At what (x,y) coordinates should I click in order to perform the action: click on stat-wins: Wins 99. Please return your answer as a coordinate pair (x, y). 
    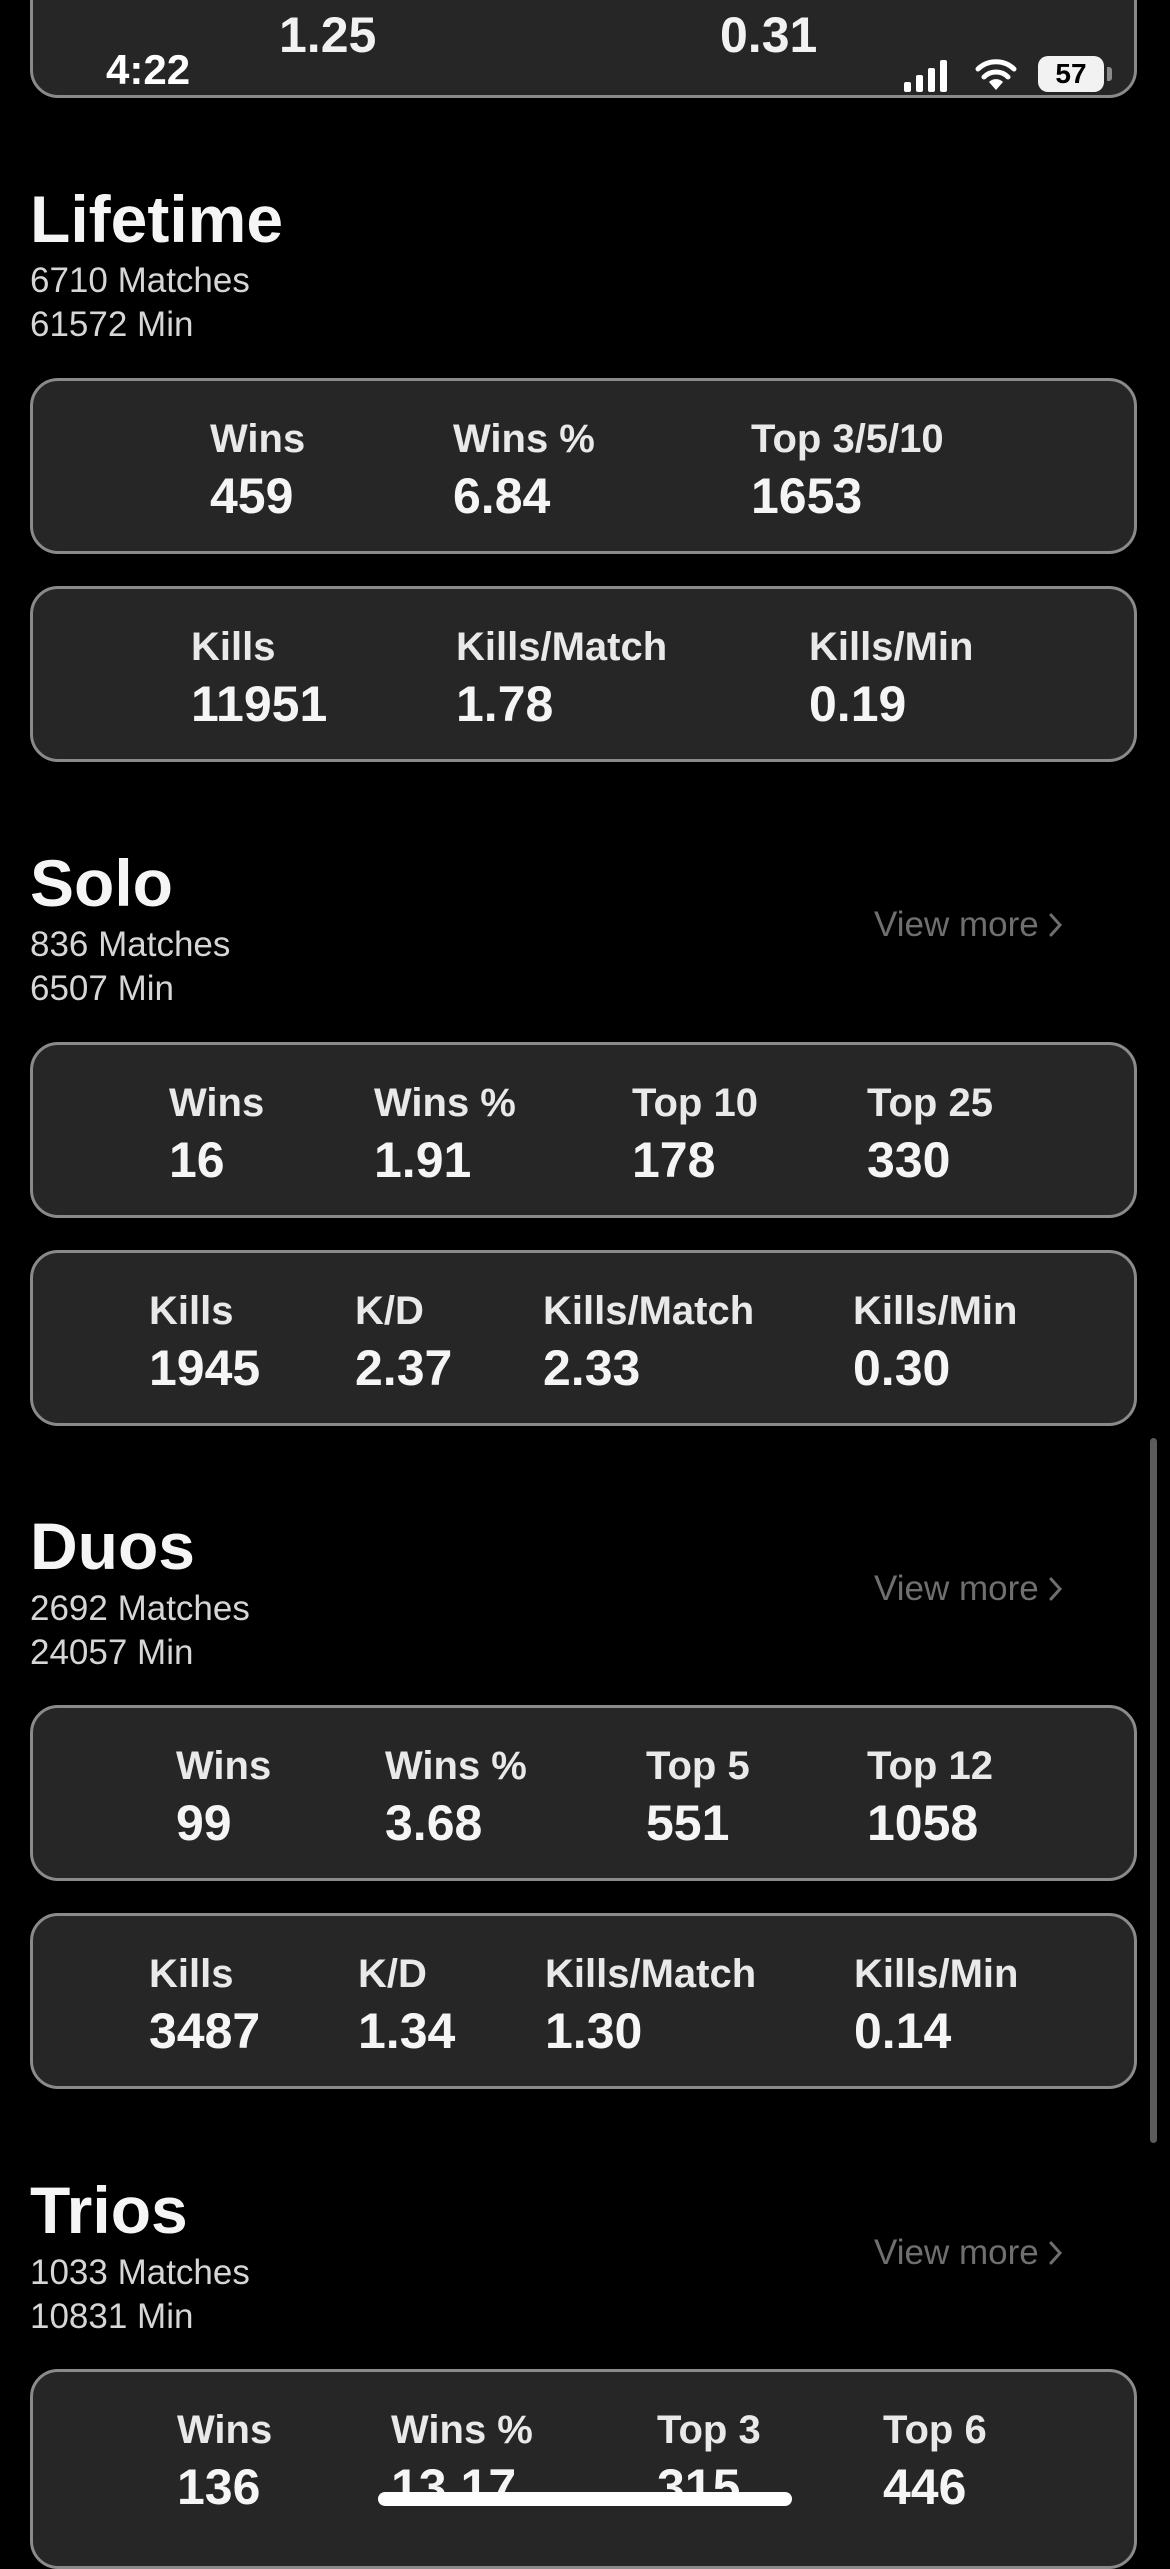
    Looking at the image, I should click on (223, 1797).